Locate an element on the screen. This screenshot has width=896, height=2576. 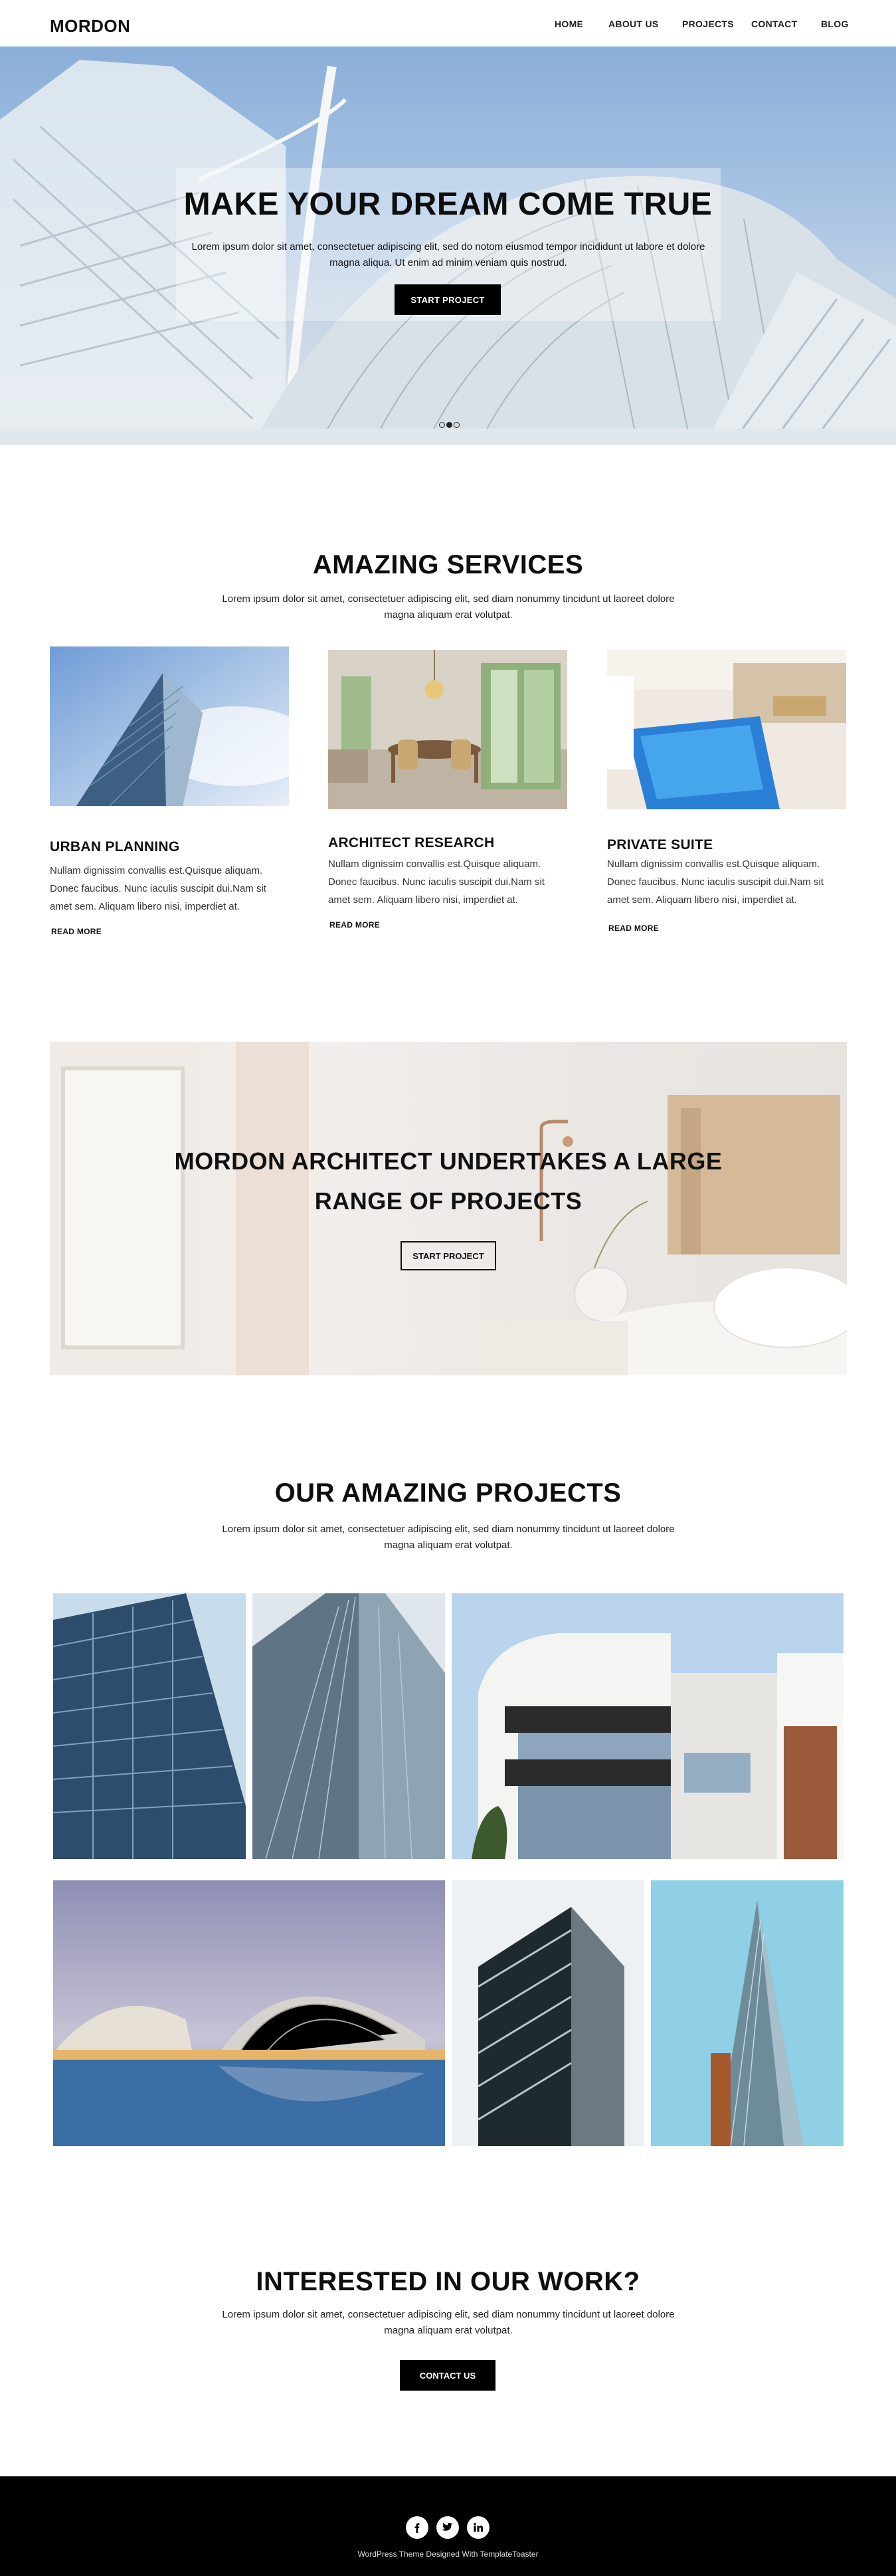
services-title: AMAZING SERVICES is located at coordinates (448, 564).